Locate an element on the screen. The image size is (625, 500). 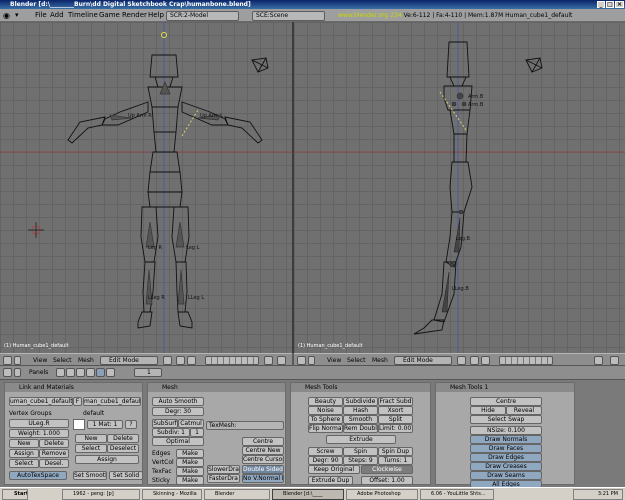
beauty-toggle: Beauty is located at coordinates (325, 401).